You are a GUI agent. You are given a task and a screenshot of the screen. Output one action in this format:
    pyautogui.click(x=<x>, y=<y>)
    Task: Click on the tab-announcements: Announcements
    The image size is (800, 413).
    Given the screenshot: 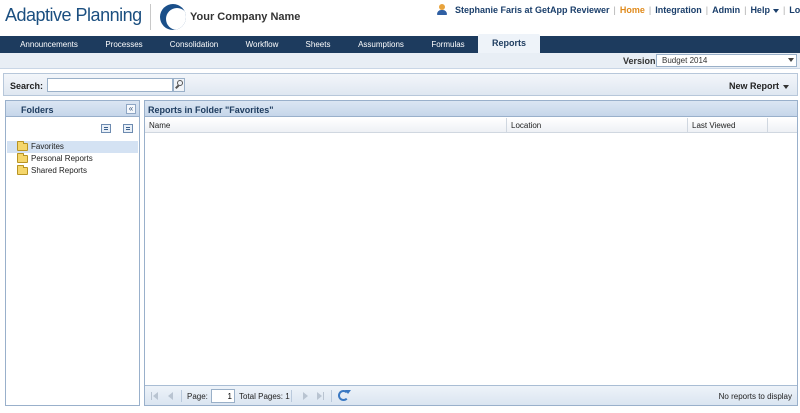 What is the action you would take?
    pyautogui.click(x=49, y=44)
    